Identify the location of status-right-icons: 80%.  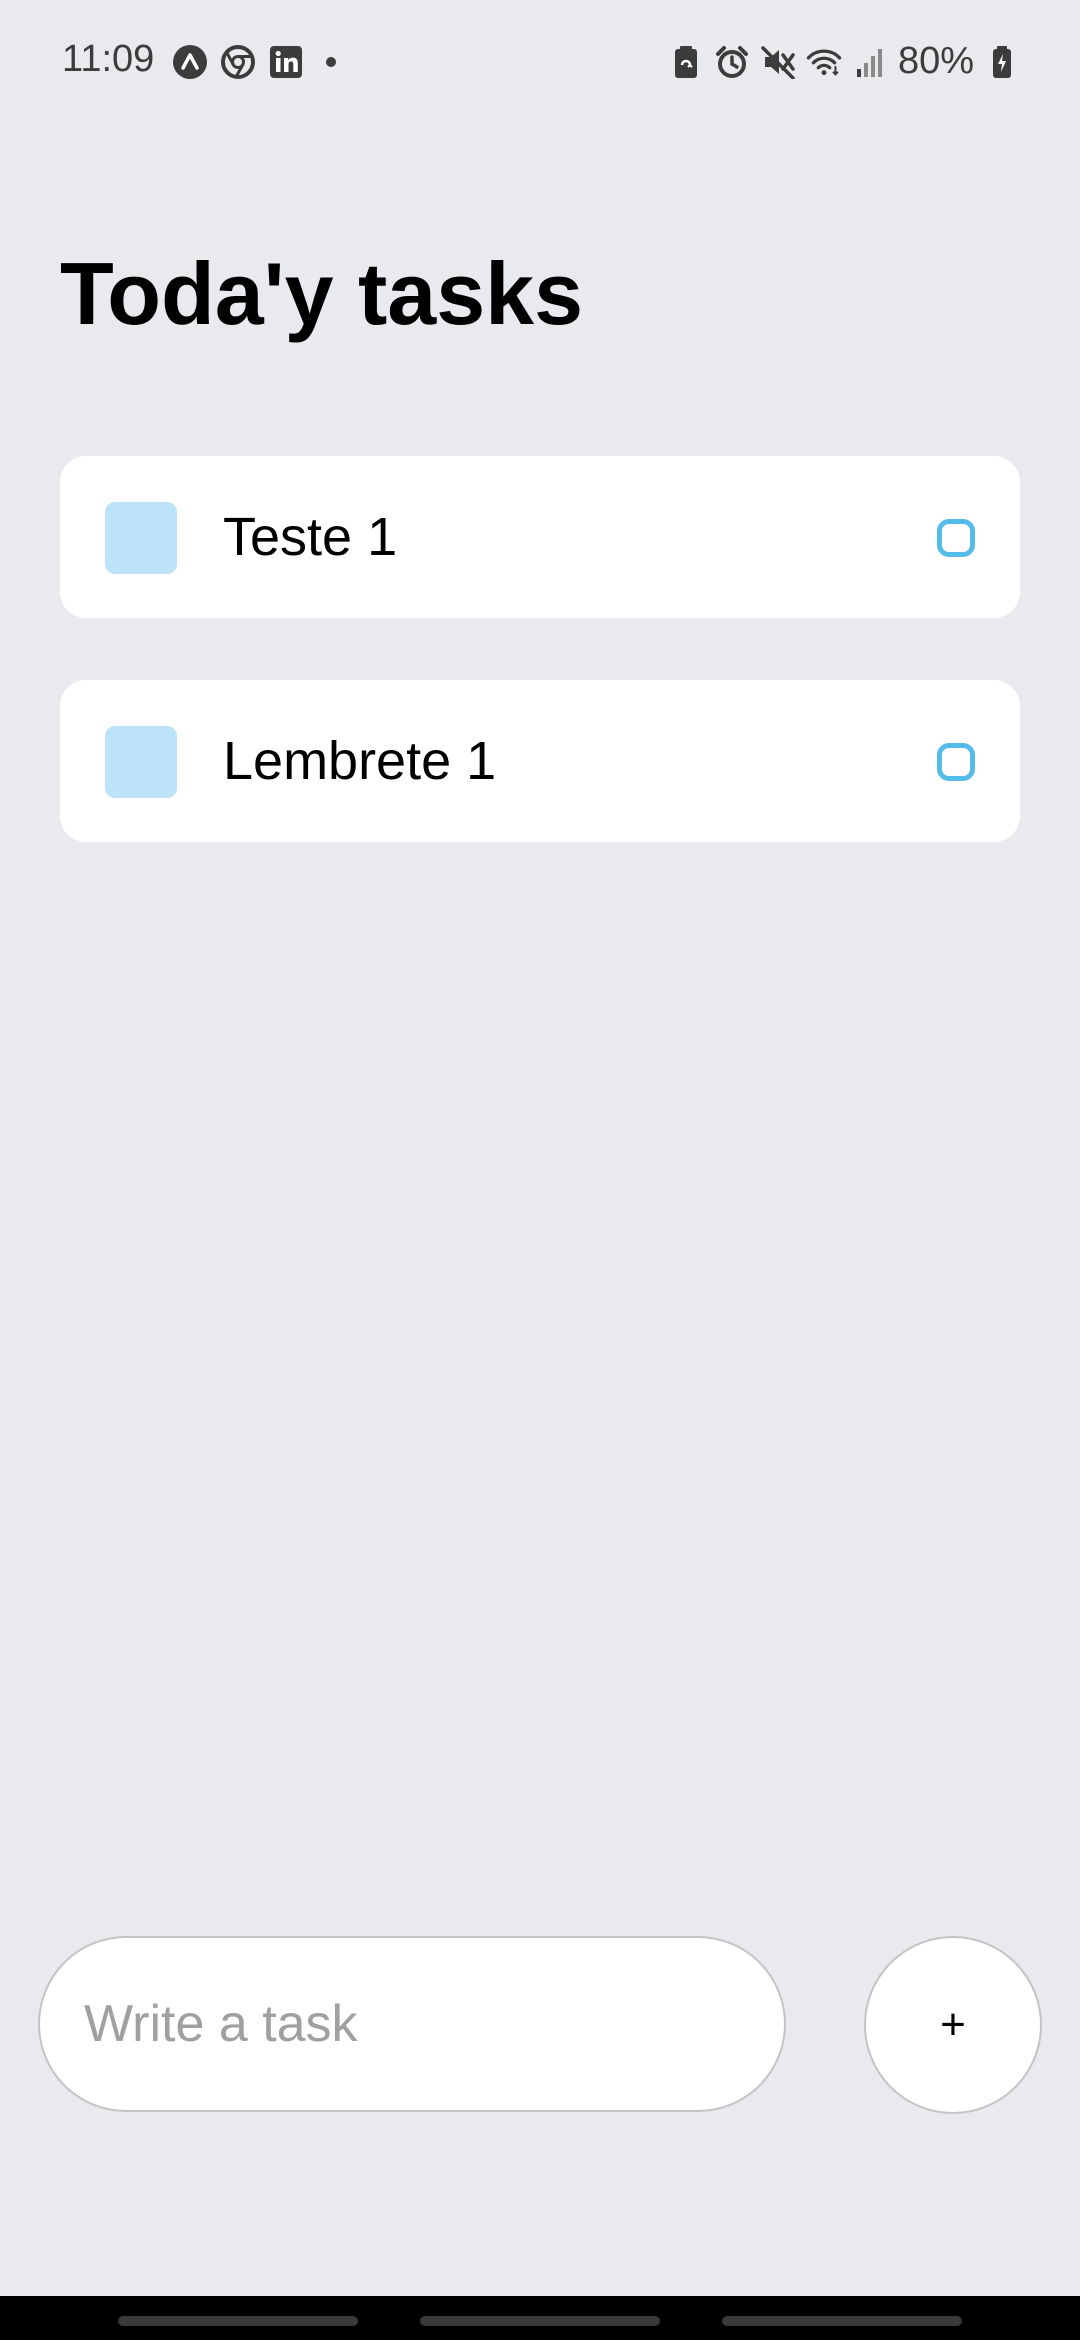
(844, 61).